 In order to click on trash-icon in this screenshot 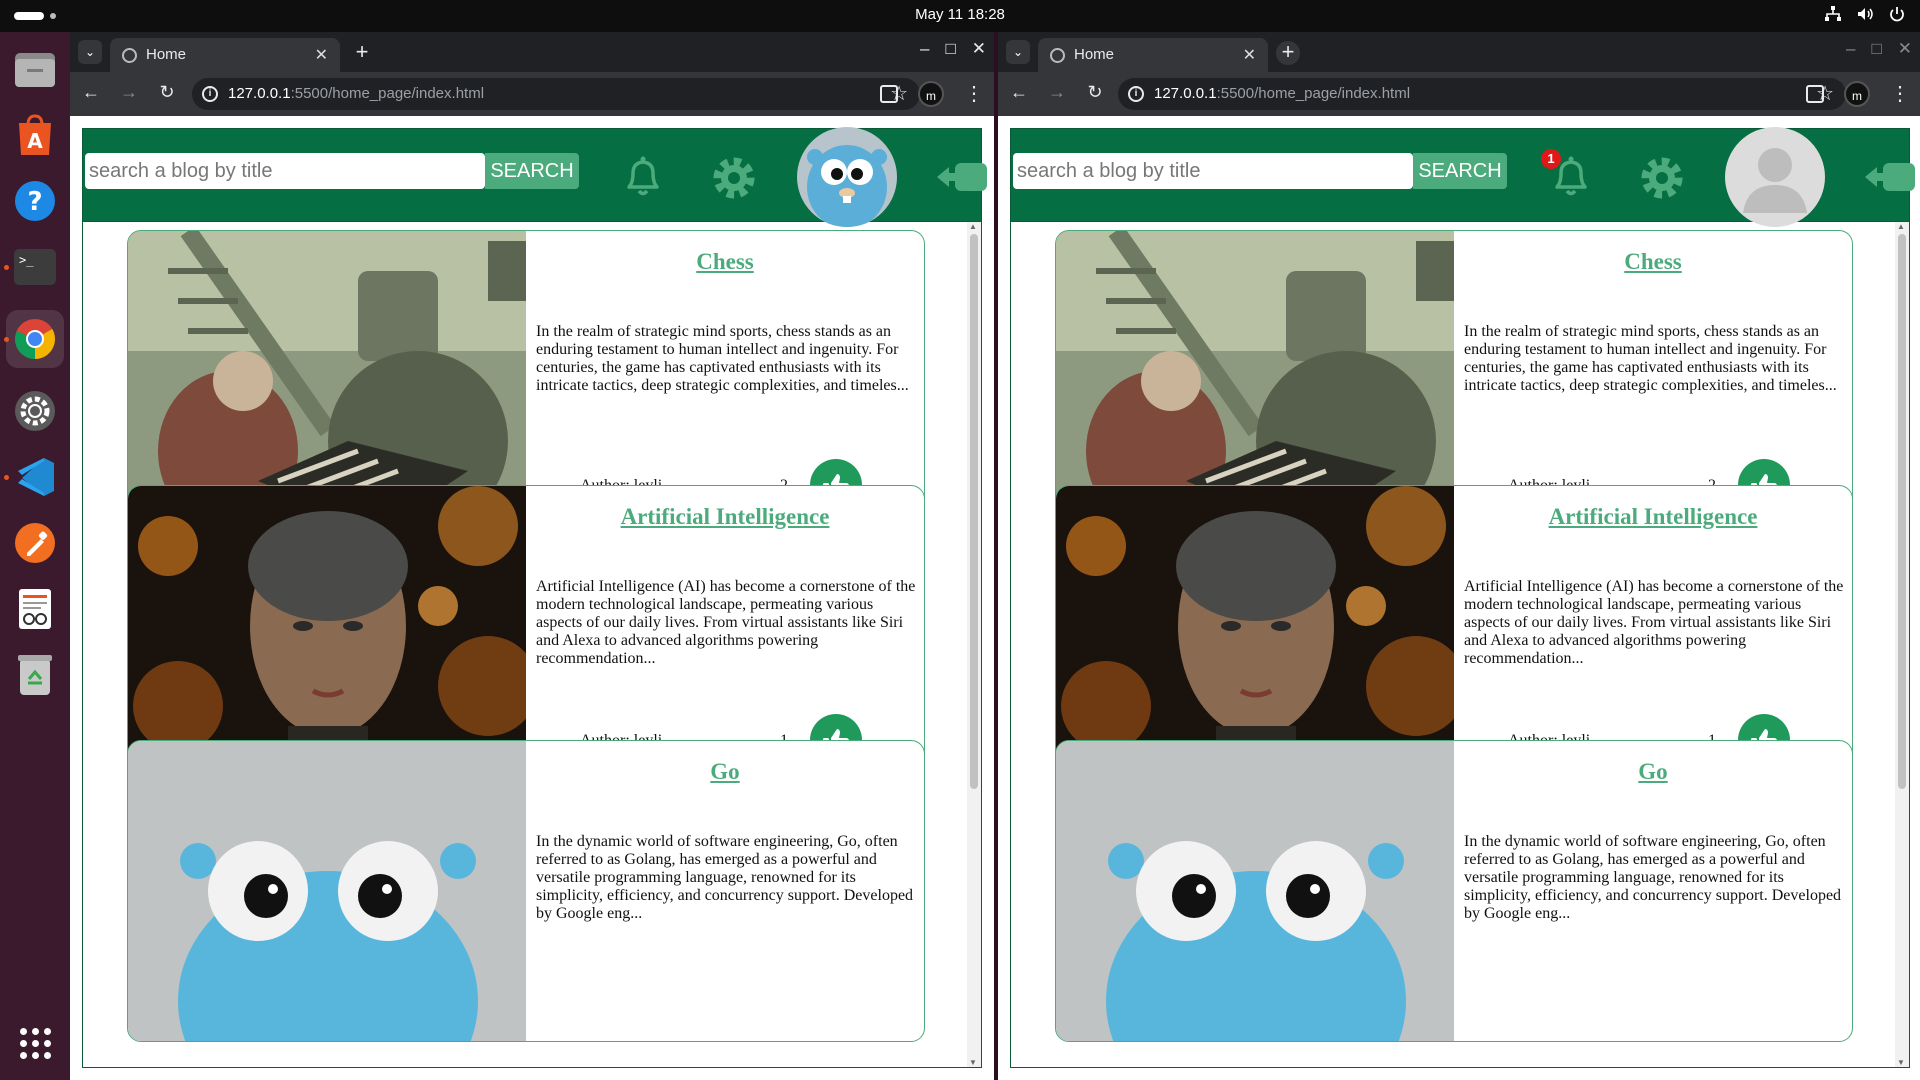, I will do `click(35, 675)`.